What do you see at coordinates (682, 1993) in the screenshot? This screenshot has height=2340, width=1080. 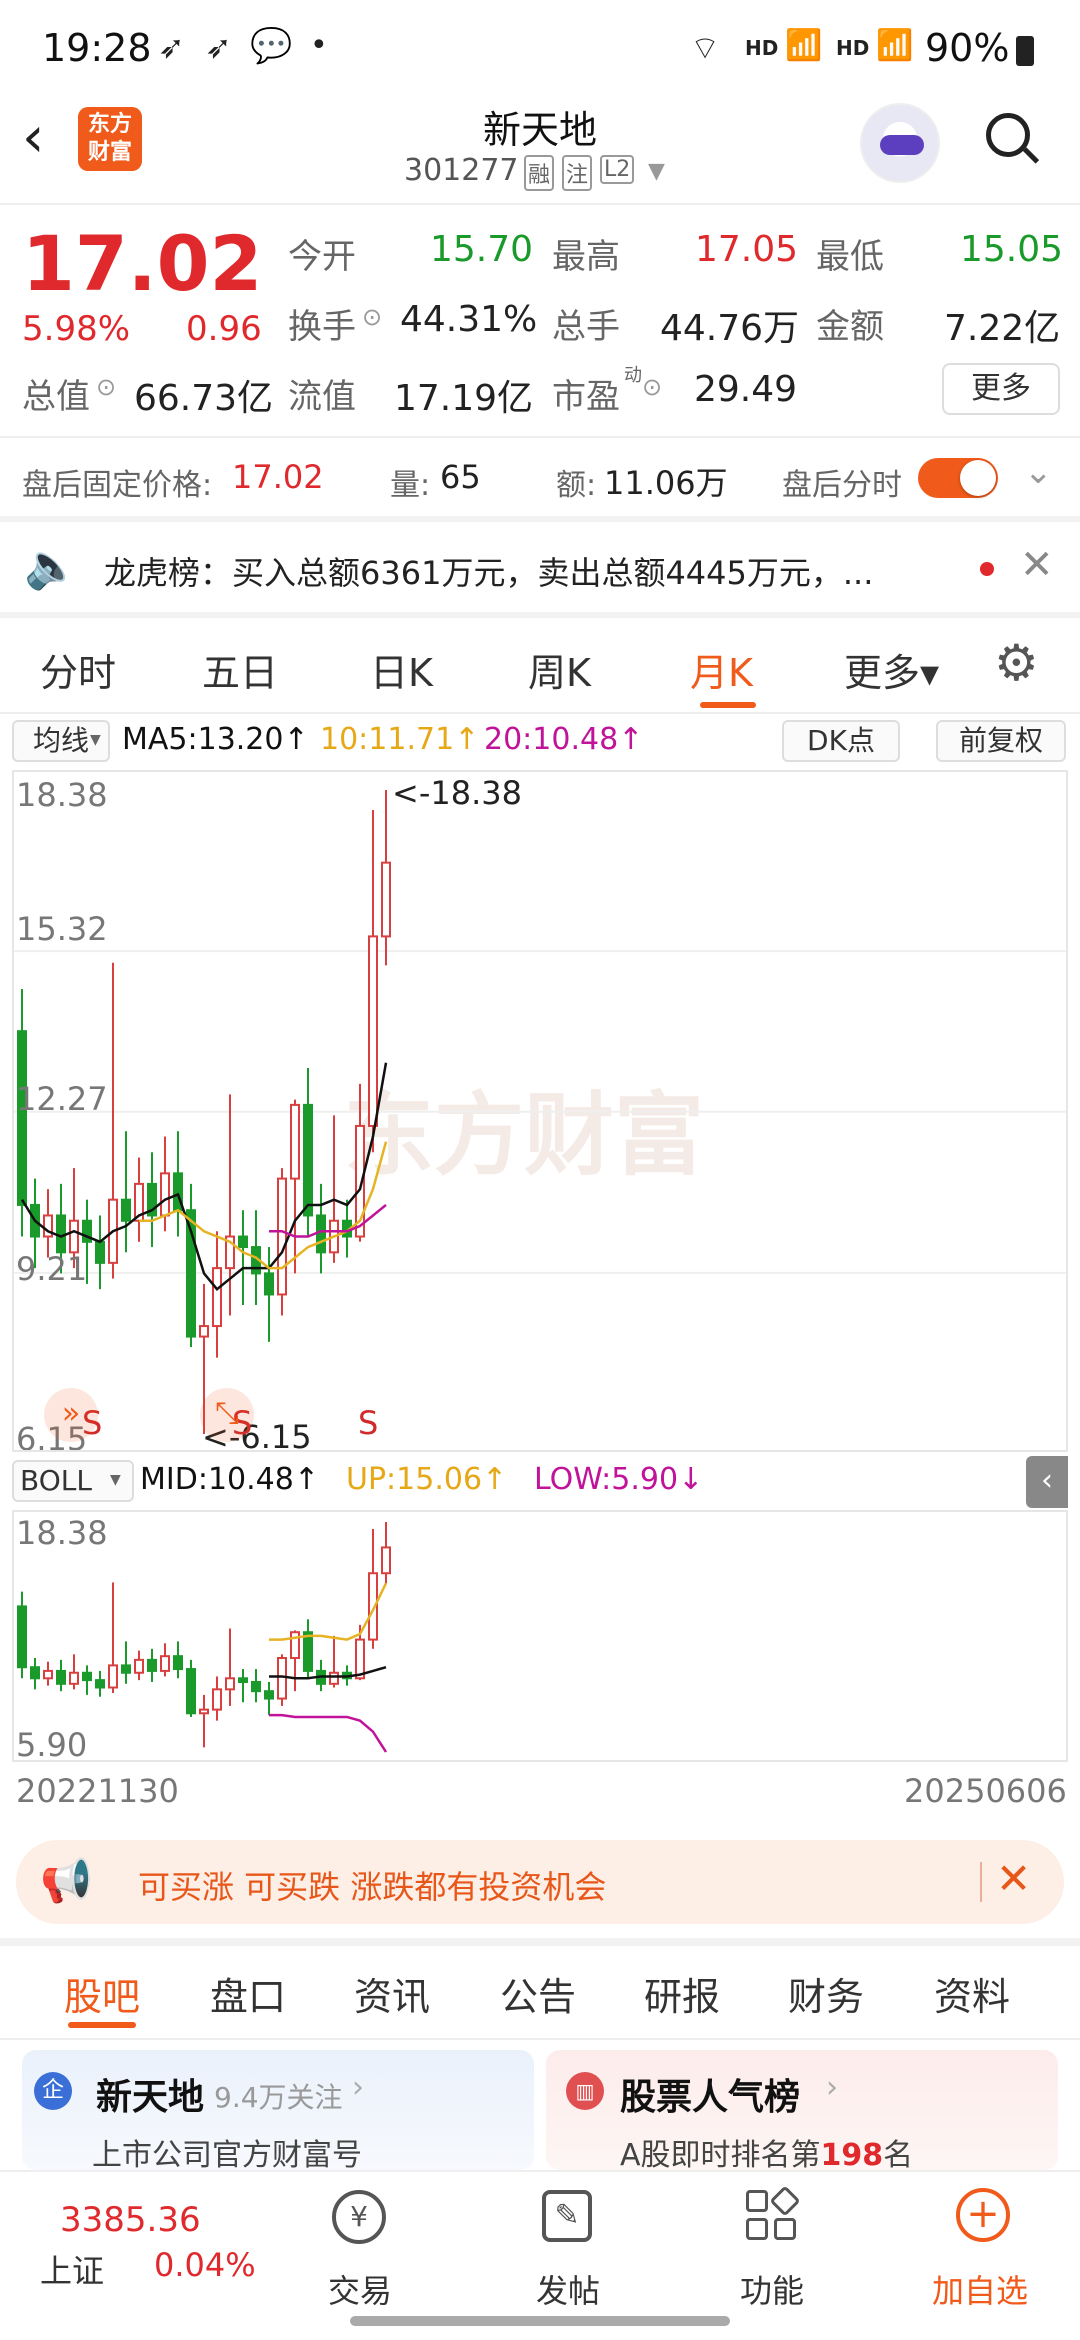 I see `tab-research: 研报` at bounding box center [682, 1993].